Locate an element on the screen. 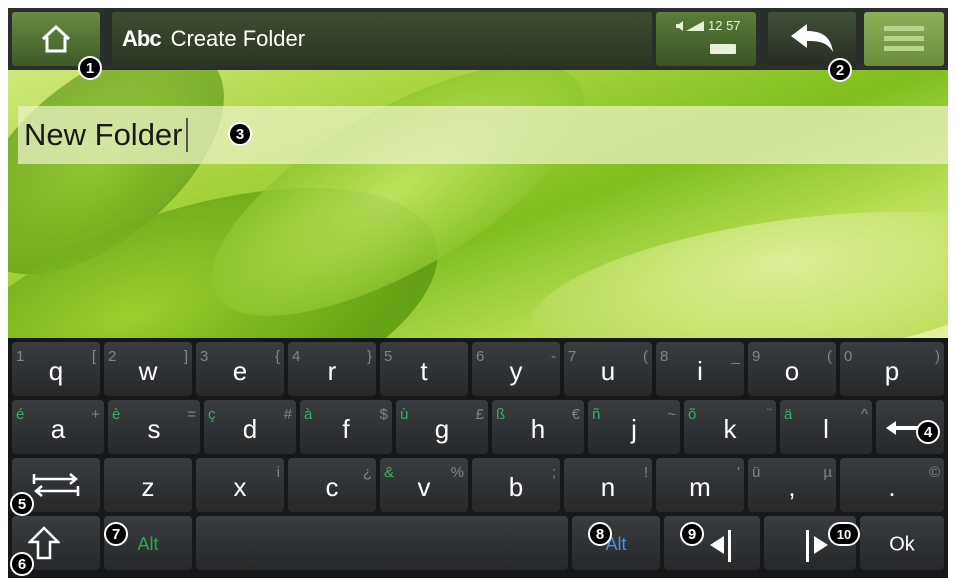 The height and width of the screenshot is (582, 956). folder-name-value: New Folder is located at coordinates (103, 134).